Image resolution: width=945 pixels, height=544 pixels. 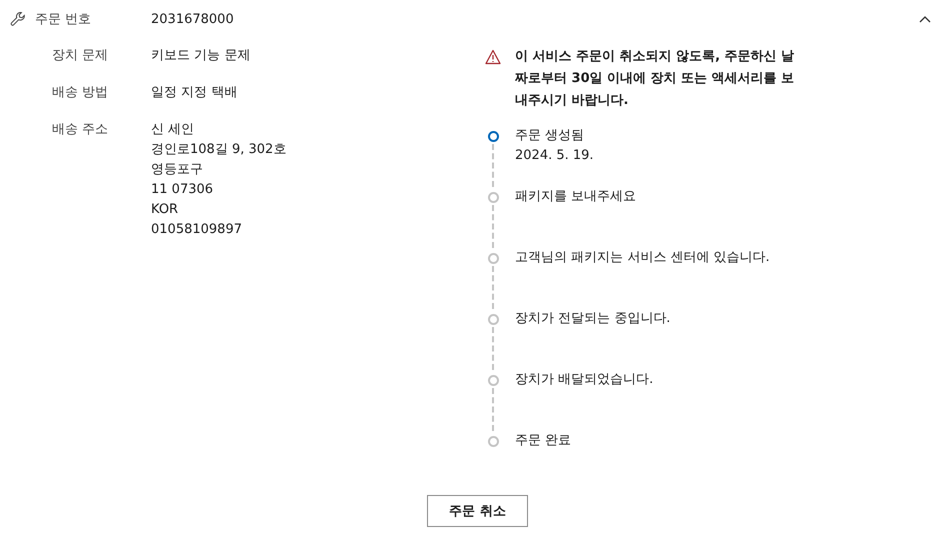 What do you see at coordinates (81, 56) in the screenshot?
I see `detail-label: 장치 문제` at bounding box center [81, 56].